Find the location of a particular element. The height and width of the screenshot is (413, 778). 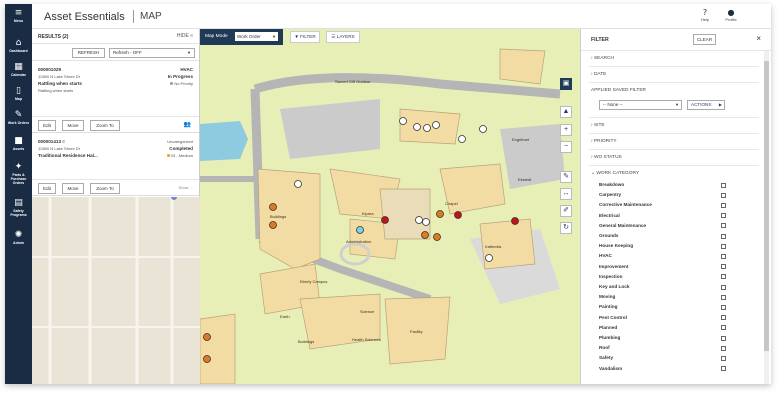

filter-section-site: › SITE is located at coordinates (672, 125).